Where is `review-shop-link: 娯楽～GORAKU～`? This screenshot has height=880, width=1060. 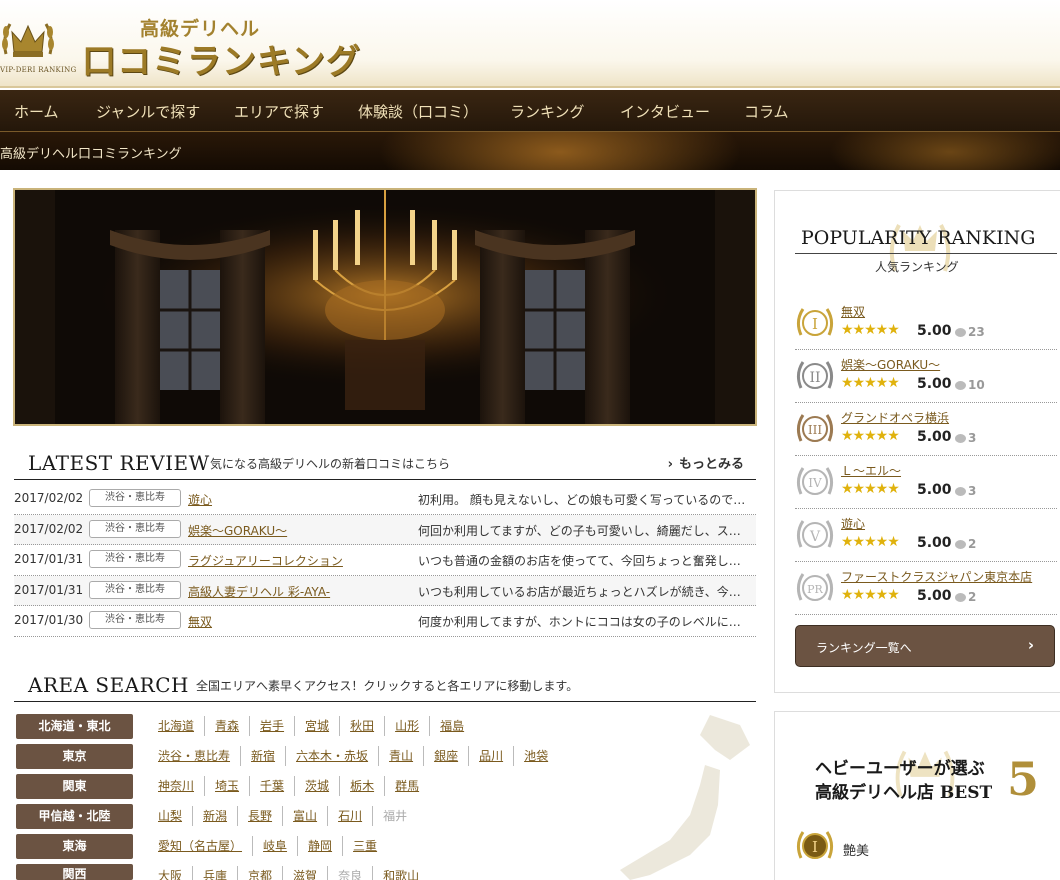 review-shop-link: 娯楽～GORAKU～ is located at coordinates (237, 530).